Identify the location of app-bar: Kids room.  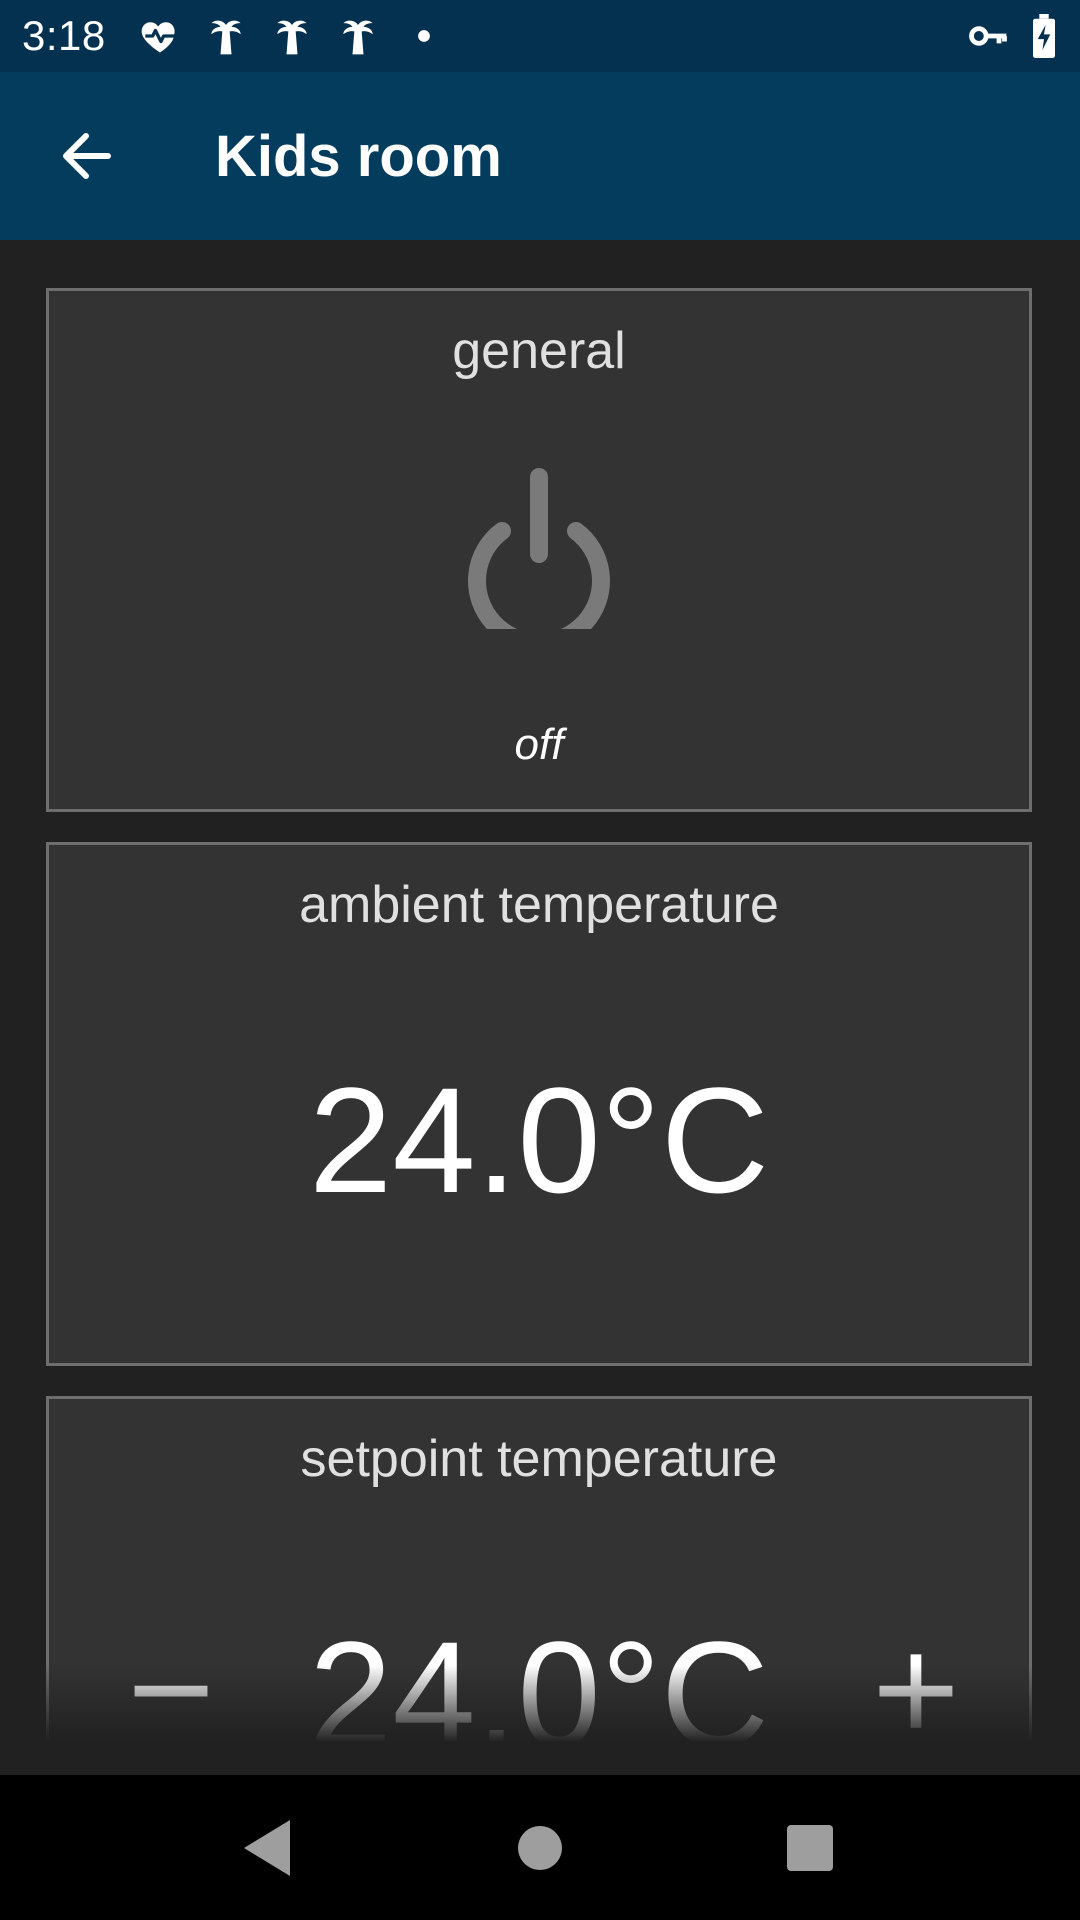
(540, 156).